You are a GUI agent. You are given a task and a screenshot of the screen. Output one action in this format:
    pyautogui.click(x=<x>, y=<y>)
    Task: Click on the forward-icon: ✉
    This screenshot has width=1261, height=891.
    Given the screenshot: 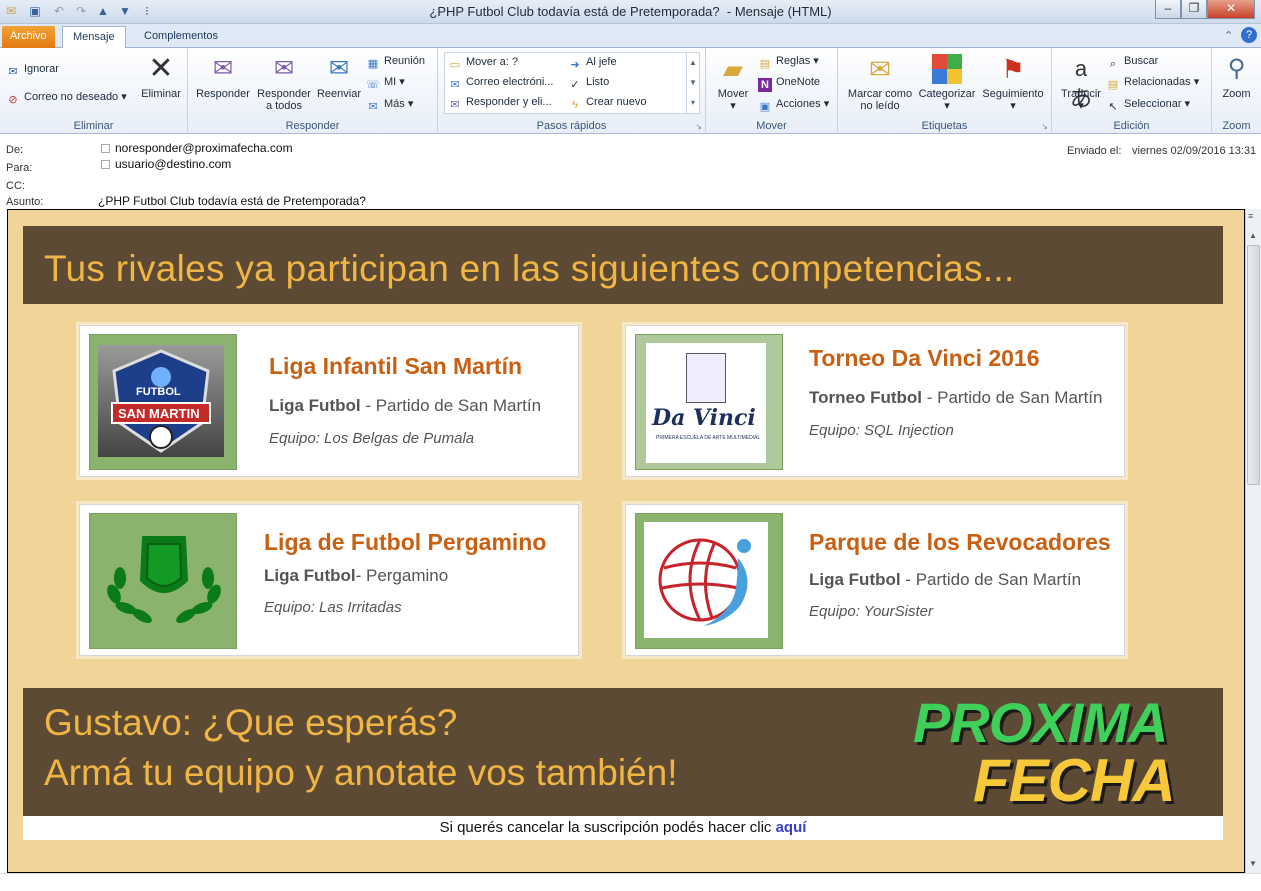 What is the action you would take?
    pyautogui.click(x=339, y=68)
    